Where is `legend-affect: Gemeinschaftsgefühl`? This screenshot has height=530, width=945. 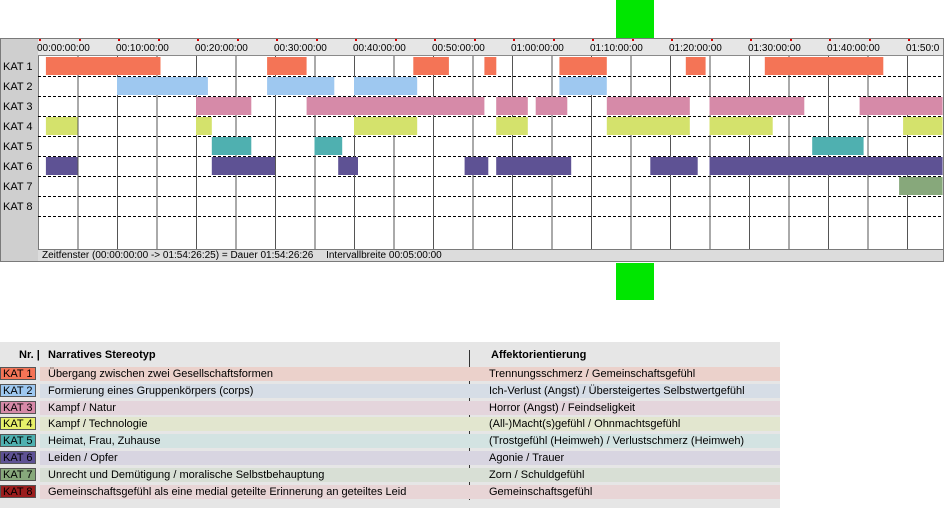 legend-affect: Gemeinschaftsgefühl is located at coordinates (541, 491).